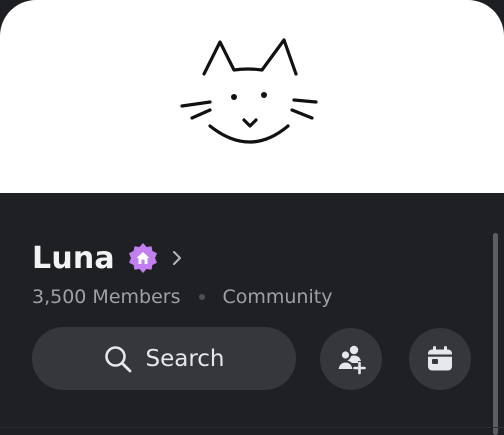 This screenshot has height=435, width=504. I want to click on server-title-row: Luna, so click(107, 258).